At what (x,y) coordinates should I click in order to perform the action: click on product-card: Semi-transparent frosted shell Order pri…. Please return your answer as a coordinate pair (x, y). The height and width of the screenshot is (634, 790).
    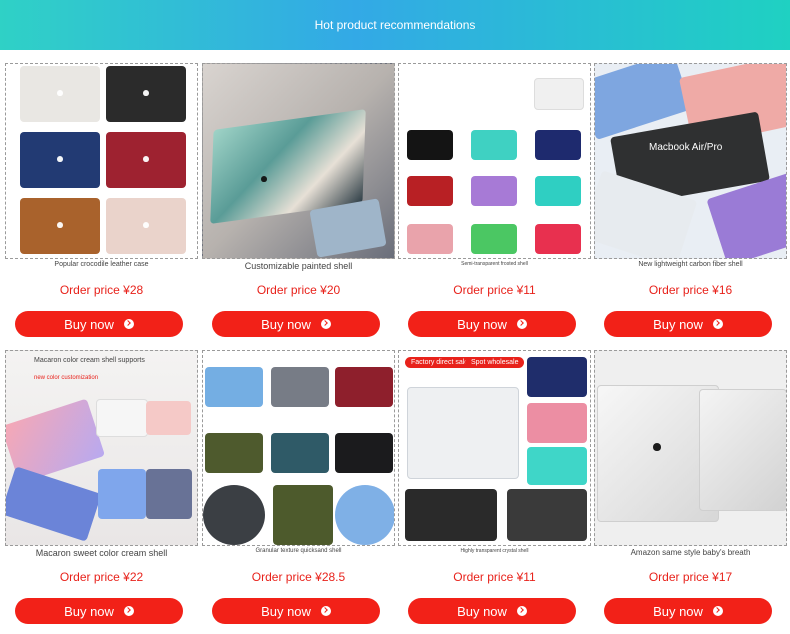
    Looking at the image, I should click on (494, 195).